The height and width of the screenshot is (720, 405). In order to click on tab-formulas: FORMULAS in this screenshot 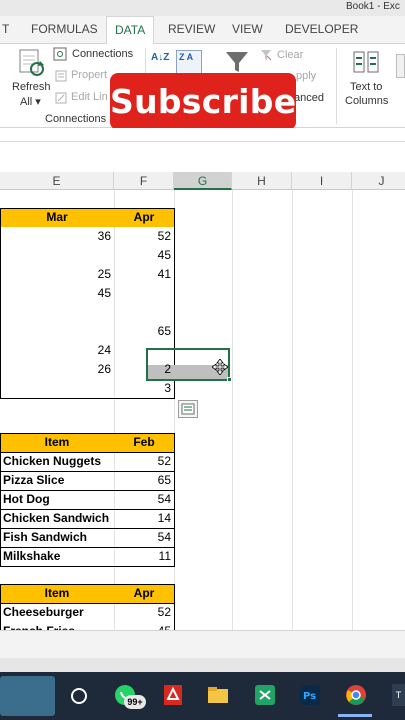, I will do `click(64, 29)`.